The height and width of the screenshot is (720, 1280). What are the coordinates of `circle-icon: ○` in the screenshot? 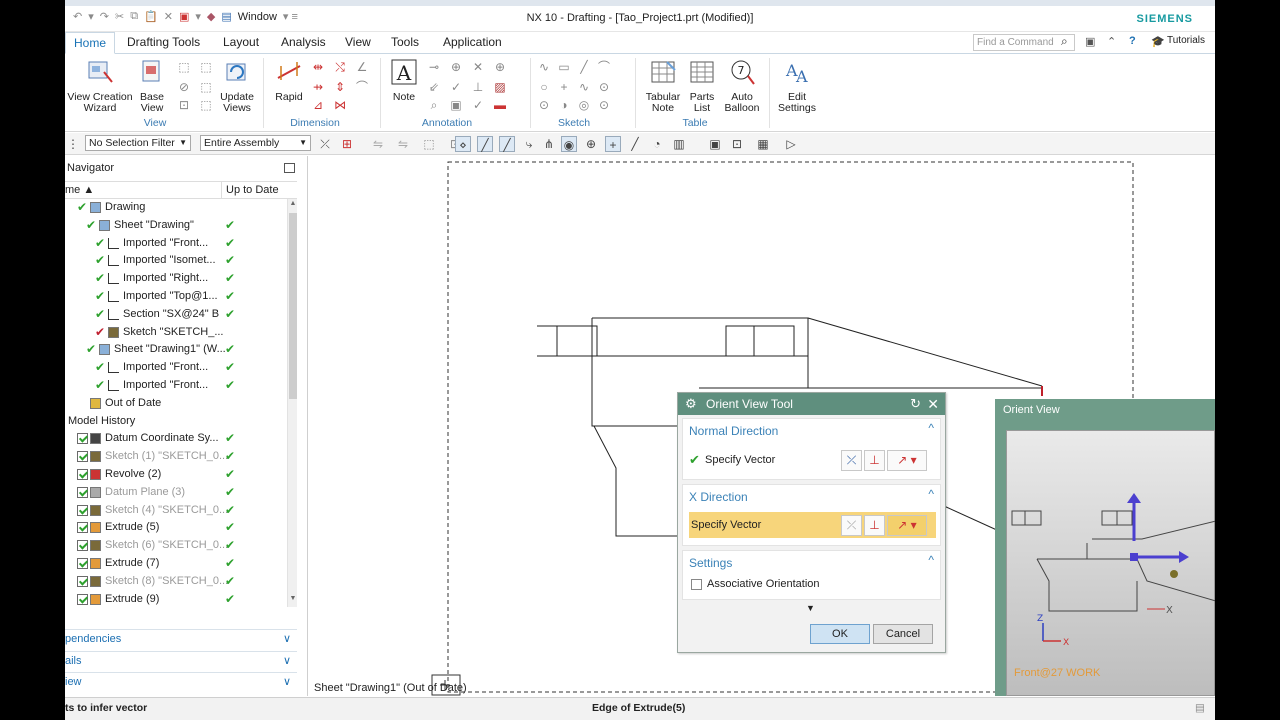 It's located at (544, 87).